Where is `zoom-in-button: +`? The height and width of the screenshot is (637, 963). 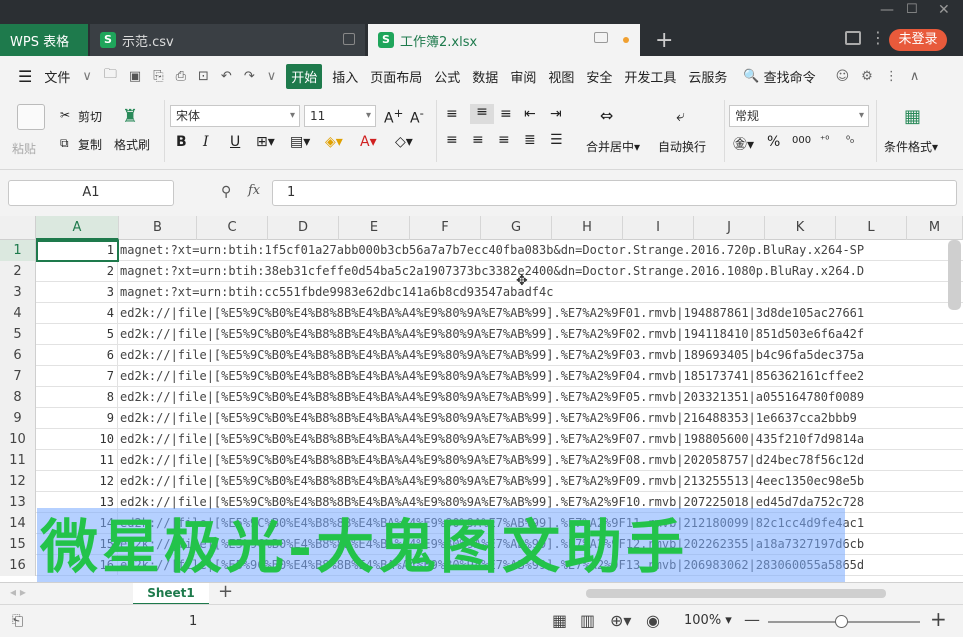
zoom-in-button: + is located at coordinates (938, 619).